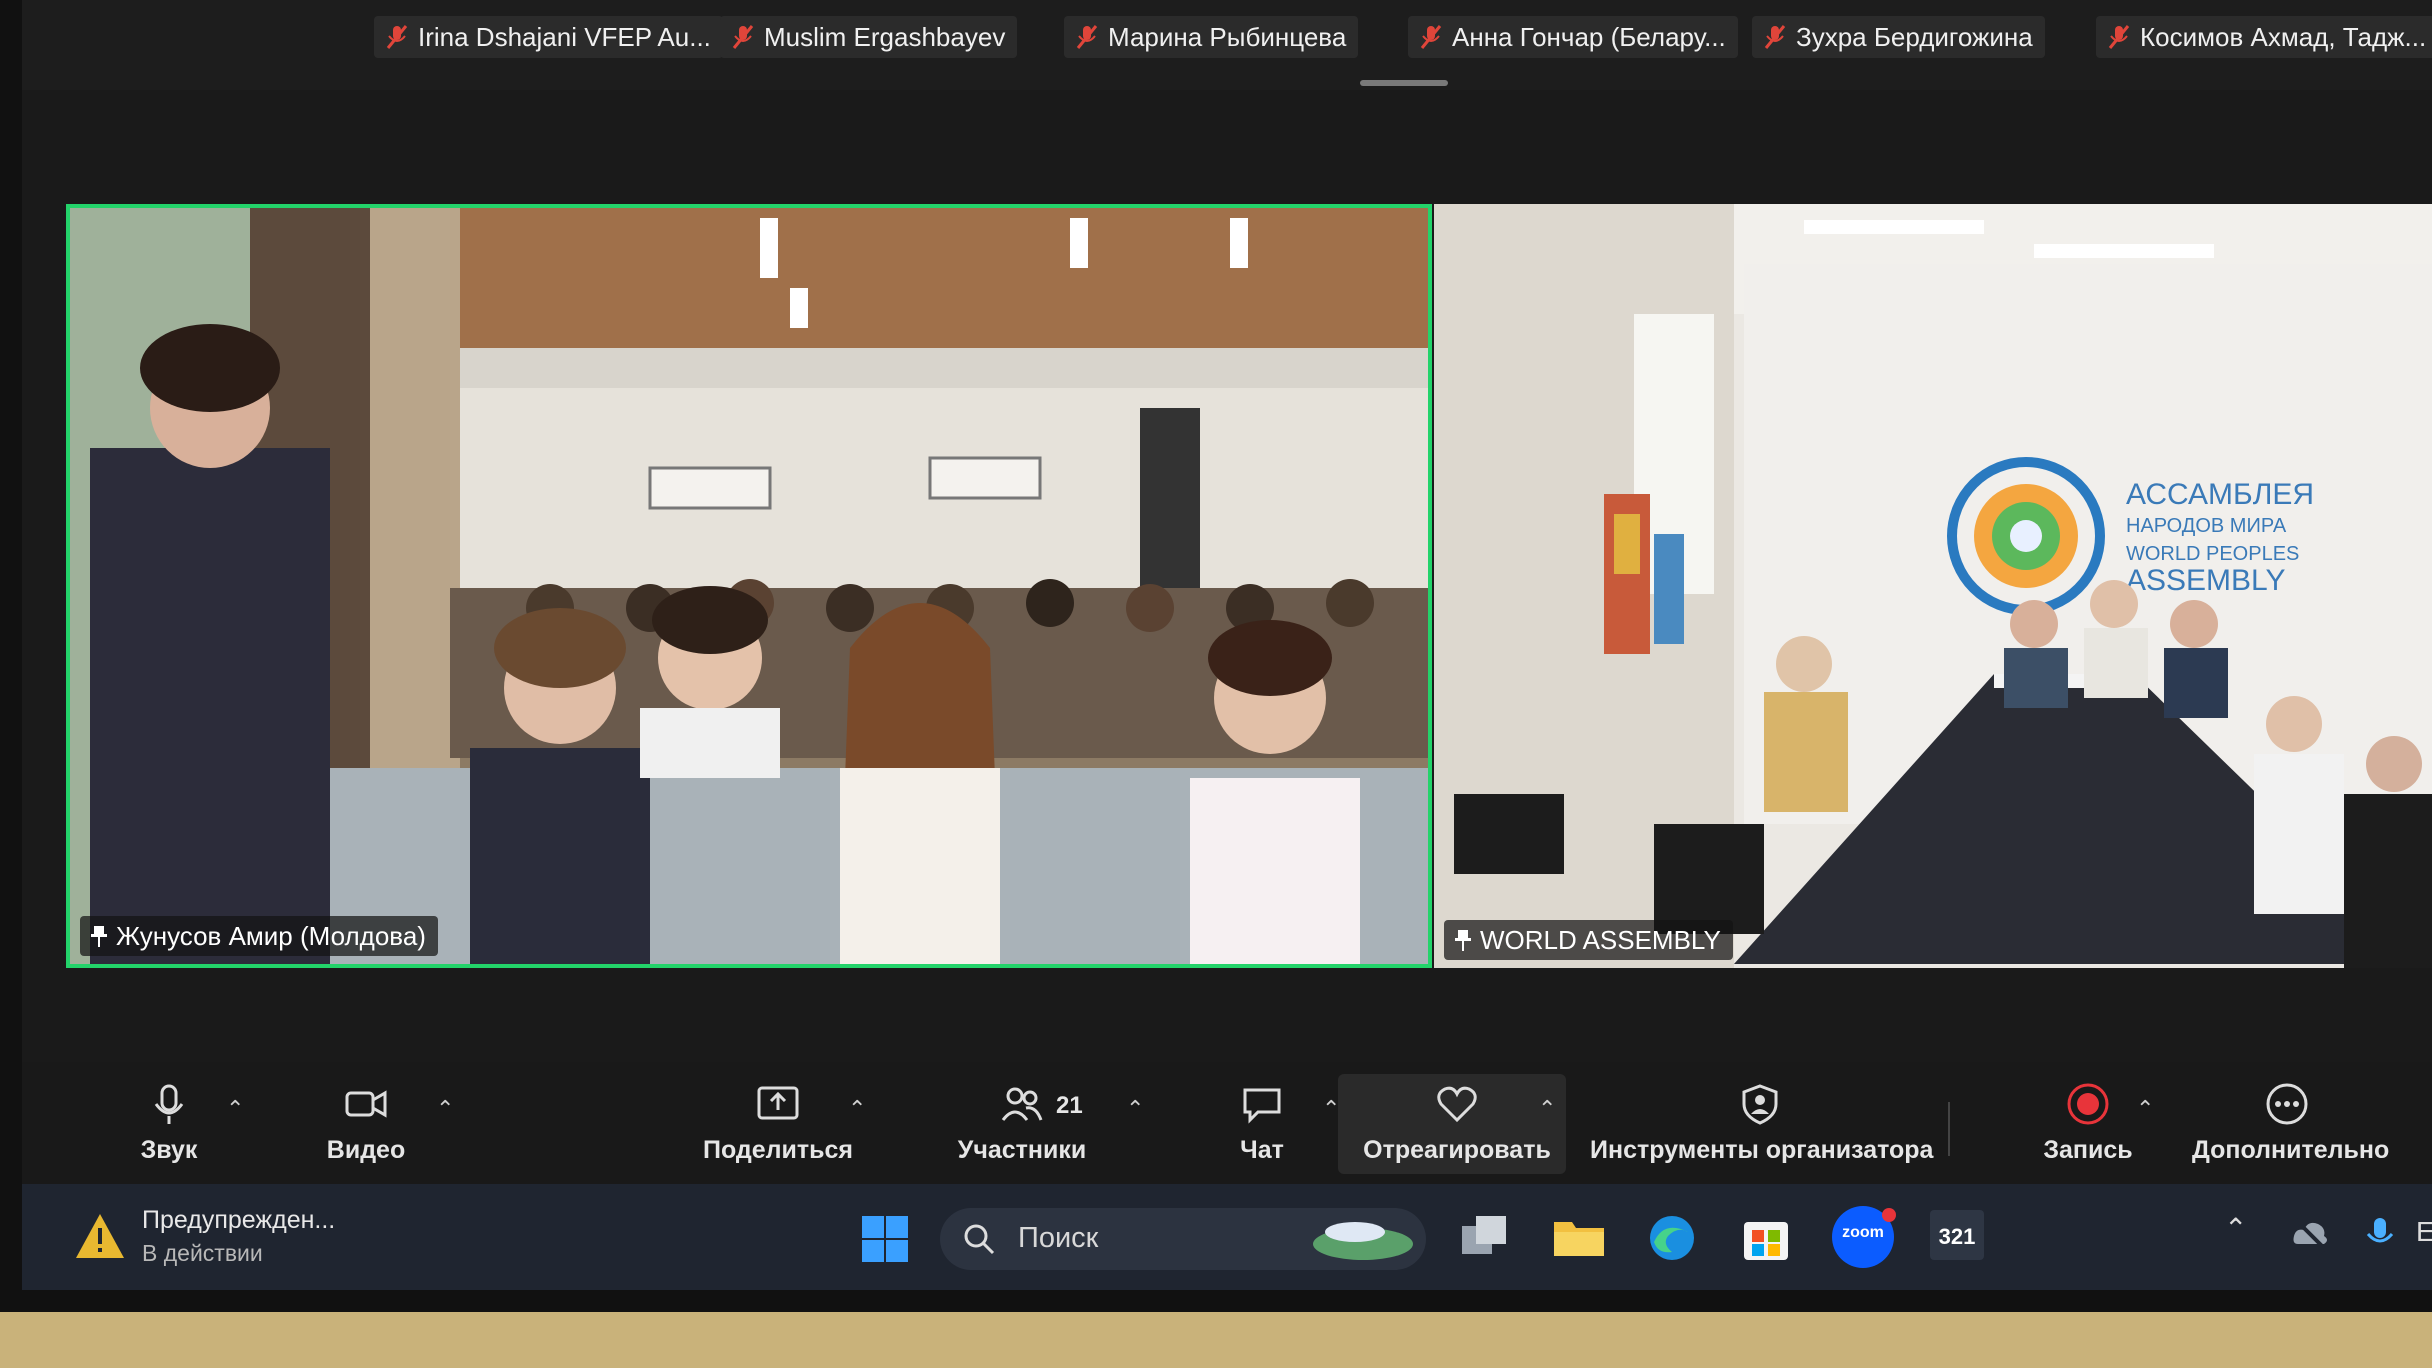 This screenshot has width=2432, height=1368. I want to click on participants-options-chevron-icon: ⌃, so click(1135, 1109).